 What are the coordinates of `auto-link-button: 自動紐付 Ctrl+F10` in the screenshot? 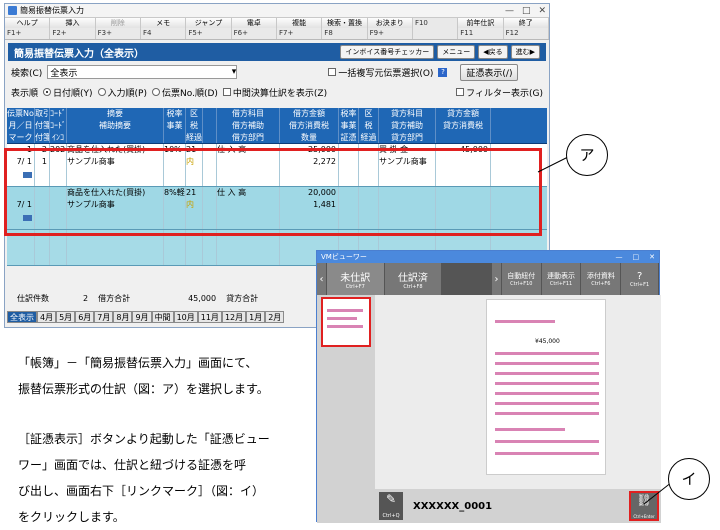 It's located at (521, 279).